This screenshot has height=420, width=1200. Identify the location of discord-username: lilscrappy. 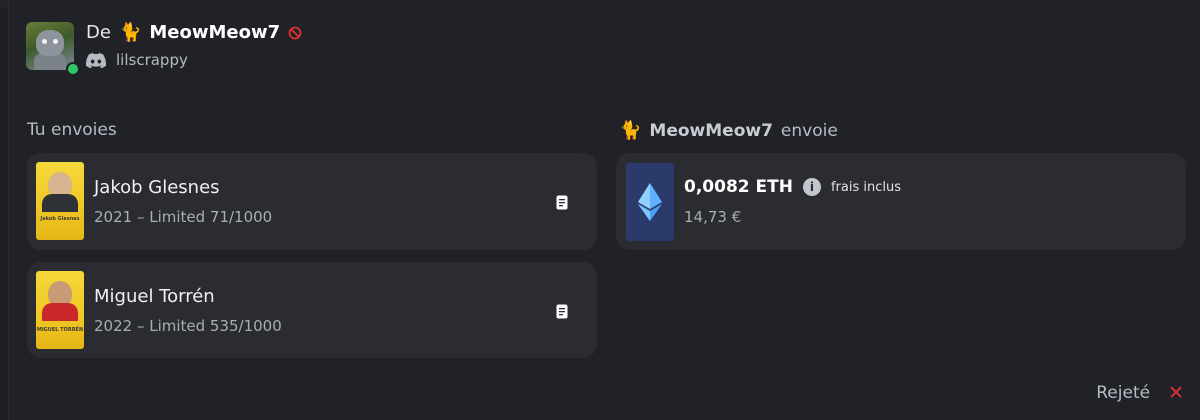
(152, 60).